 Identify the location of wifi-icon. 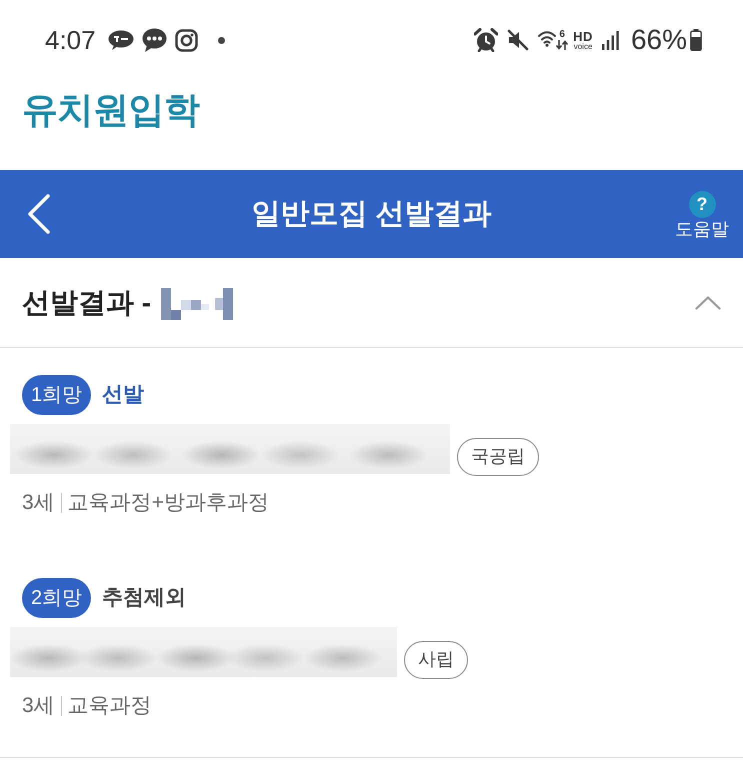
(547, 38).